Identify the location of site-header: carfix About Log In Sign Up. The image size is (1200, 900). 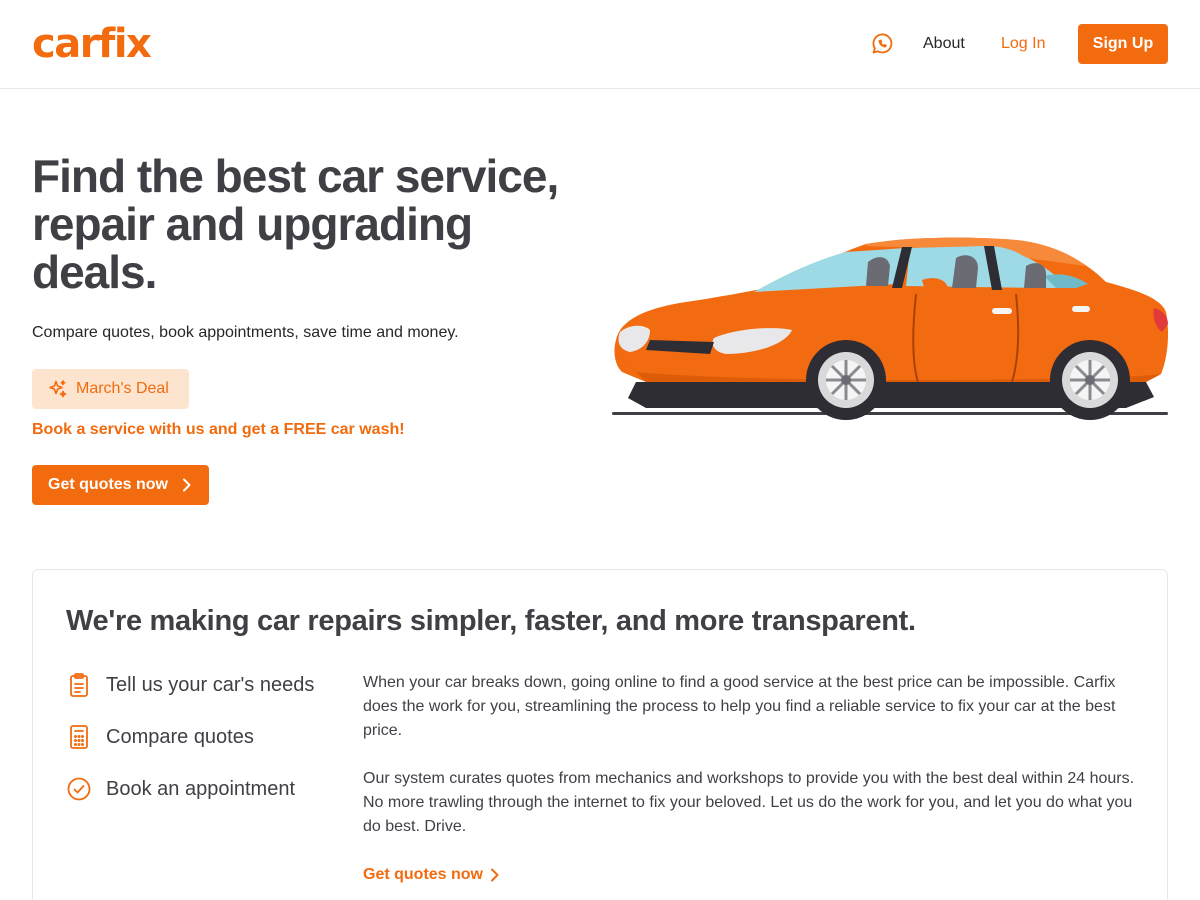
(600, 44).